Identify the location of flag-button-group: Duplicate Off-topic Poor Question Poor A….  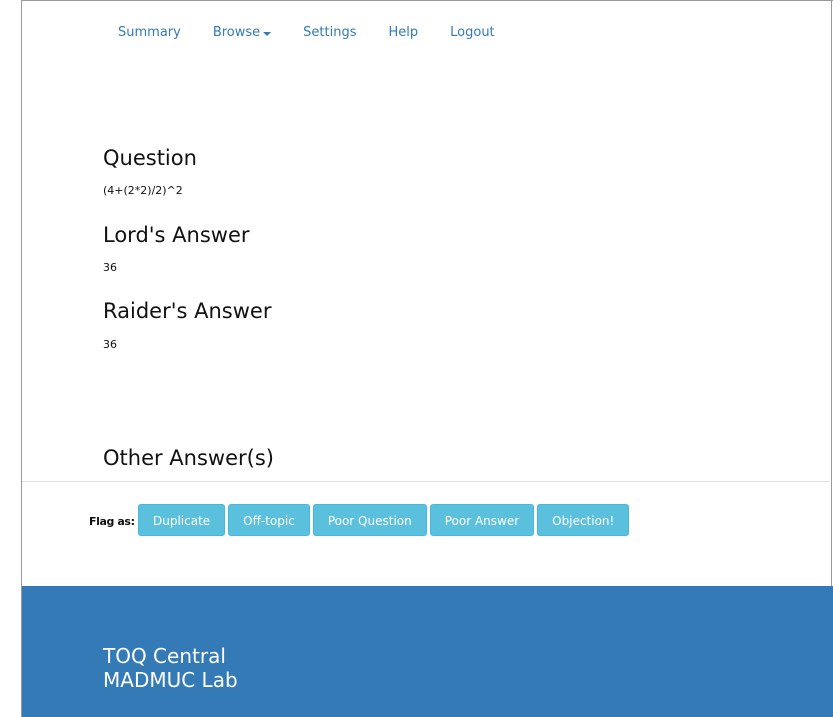
(385, 520).